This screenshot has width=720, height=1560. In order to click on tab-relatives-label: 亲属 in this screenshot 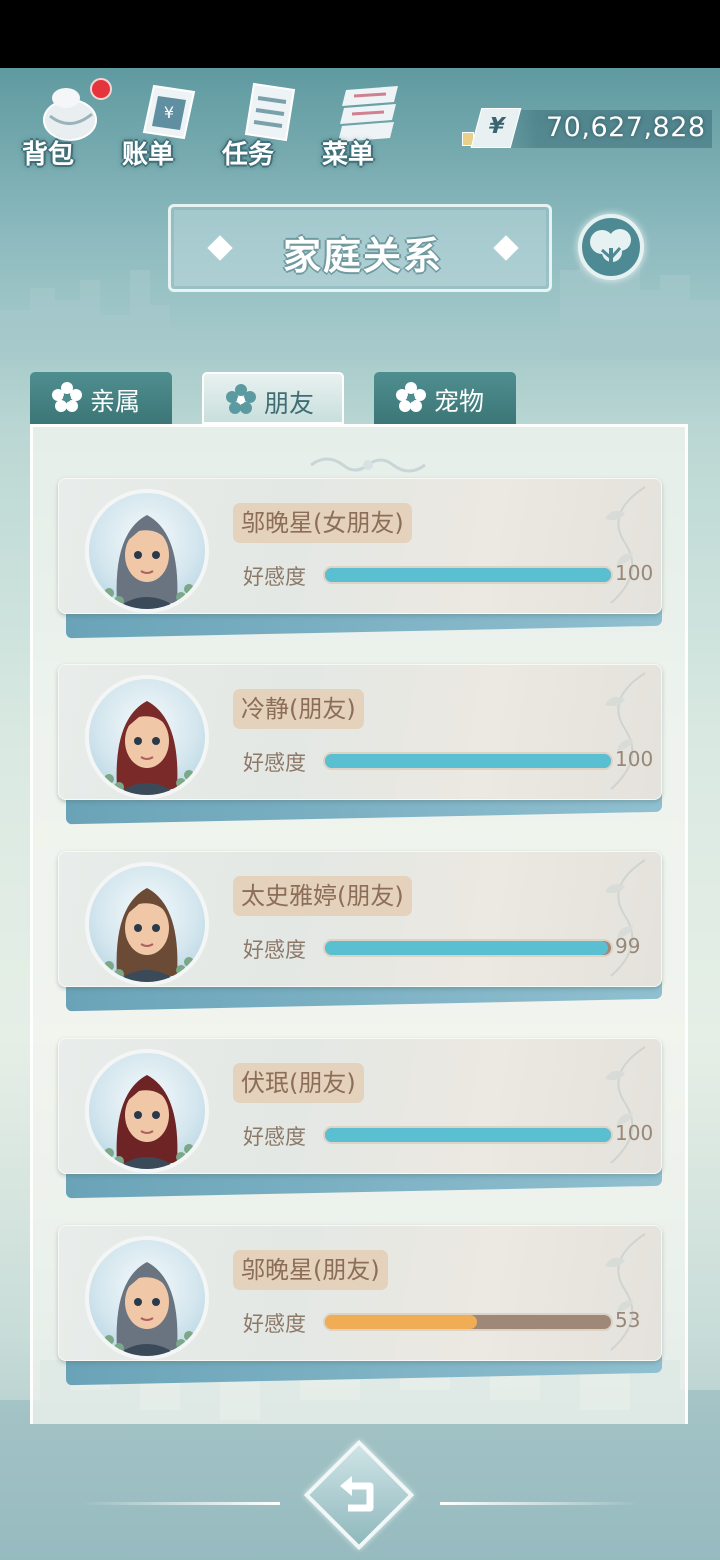, I will do `click(115, 401)`.